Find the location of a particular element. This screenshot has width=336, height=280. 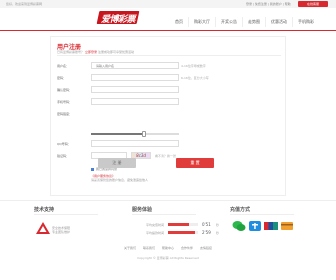

qq-label: QQ号码： is located at coordinates (64, 144).